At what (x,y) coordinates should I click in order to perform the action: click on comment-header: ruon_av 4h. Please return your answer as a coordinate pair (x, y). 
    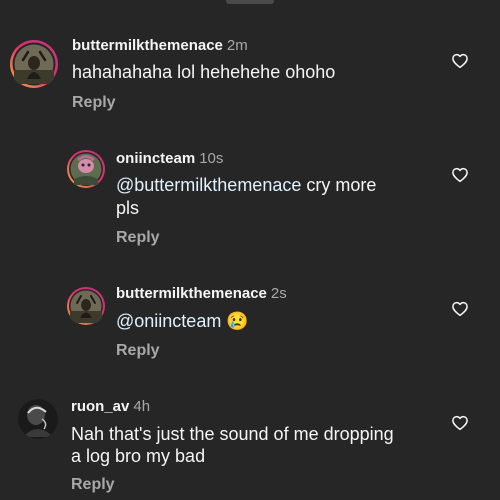
    Looking at the image, I should click on (110, 407).